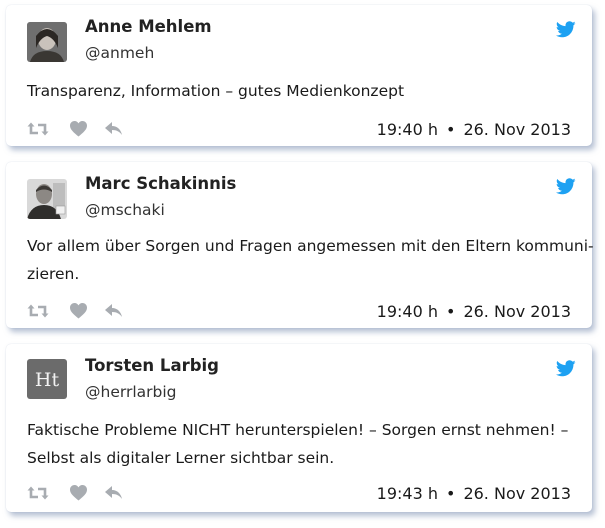 The image size is (605, 528). I want to click on avatar: Ht, so click(47, 379).